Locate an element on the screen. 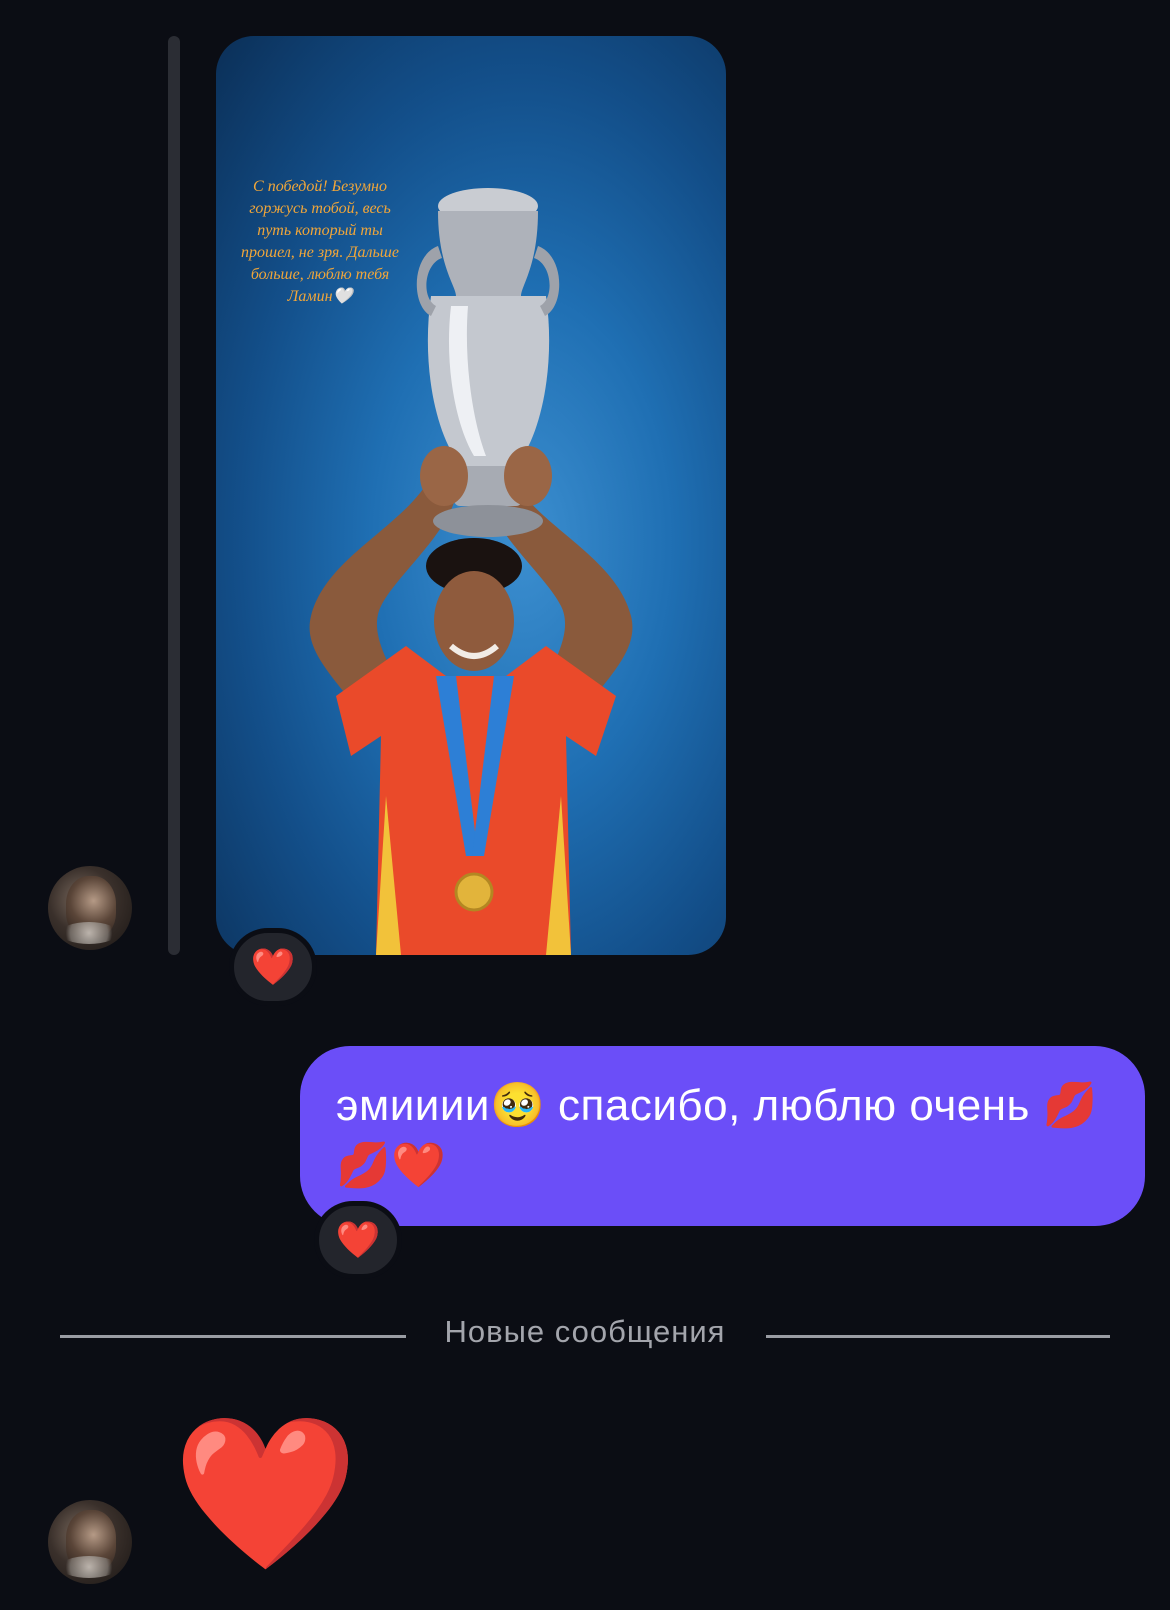  story-reaction-badge: ❤️ is located at coordinates (273, 967).